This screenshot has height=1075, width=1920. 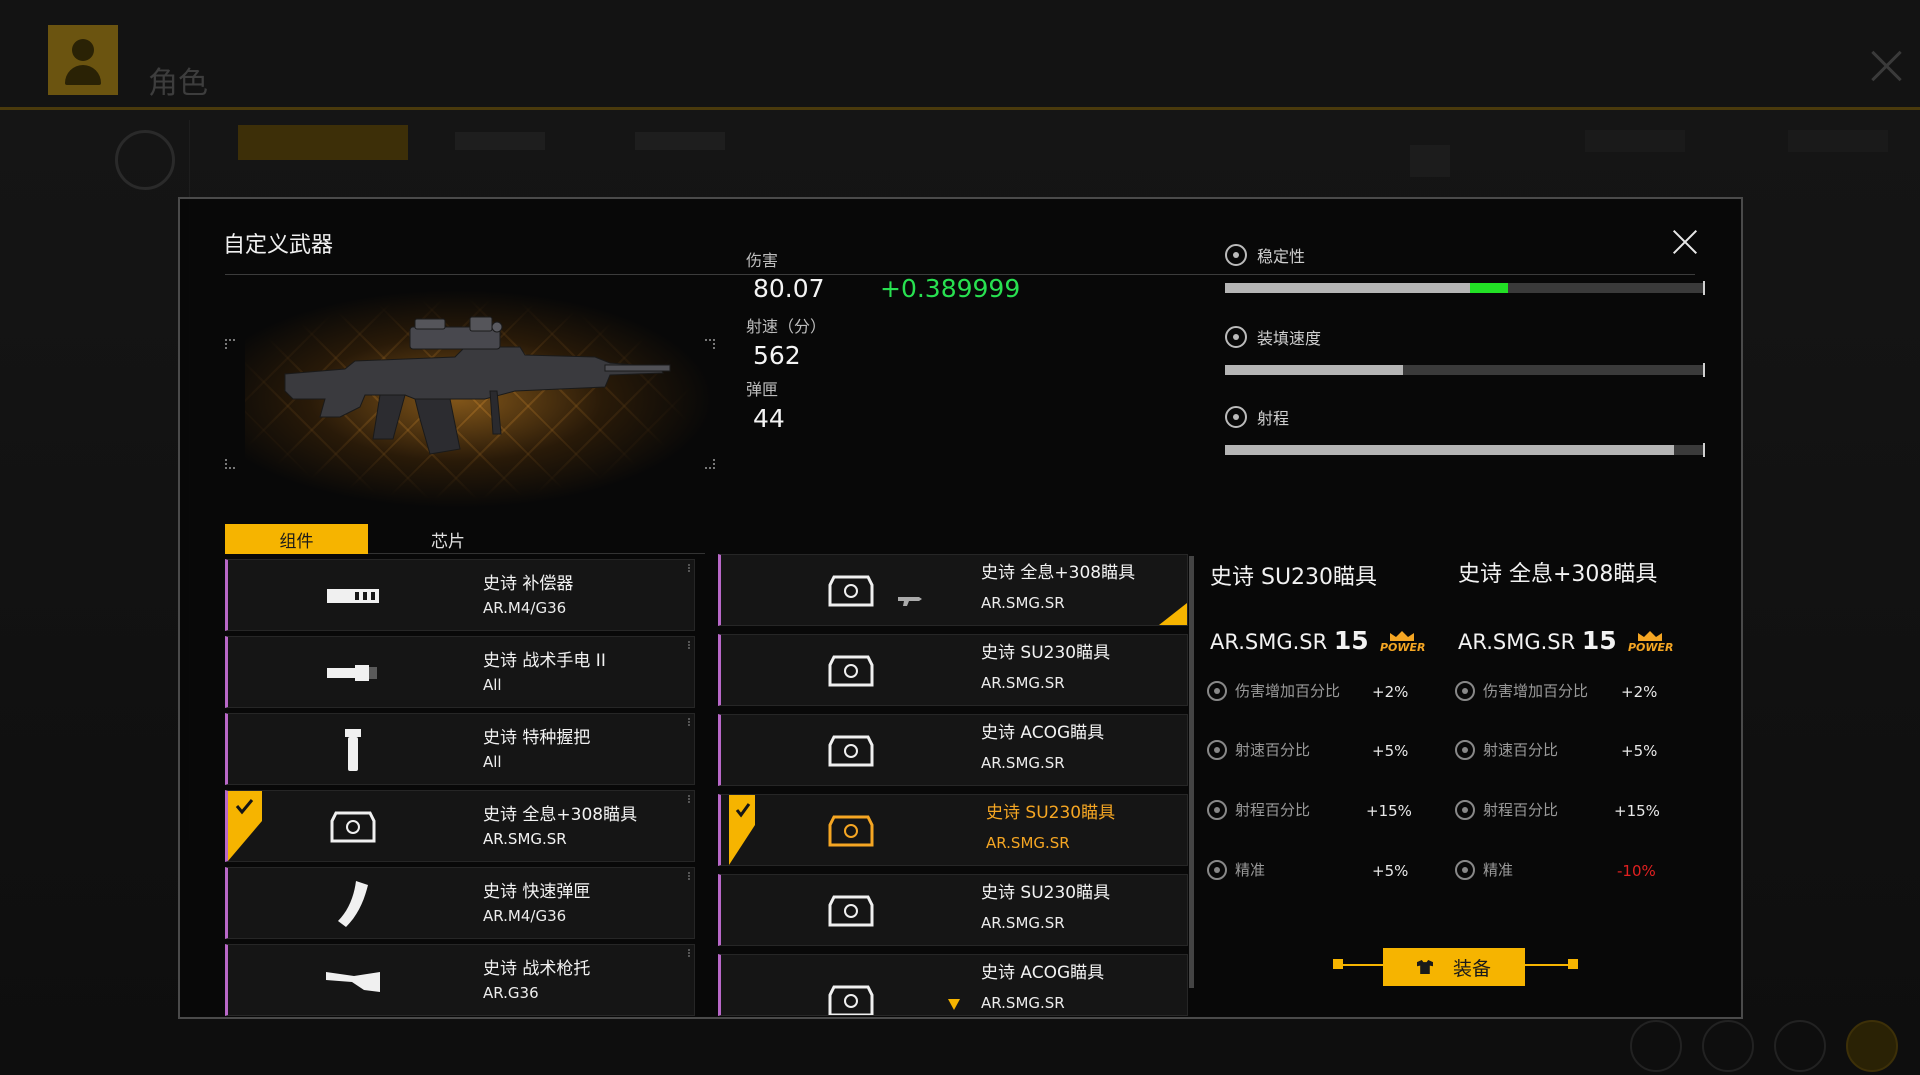 I want to click on tab-components: 组件, so click(x=296, y=539).